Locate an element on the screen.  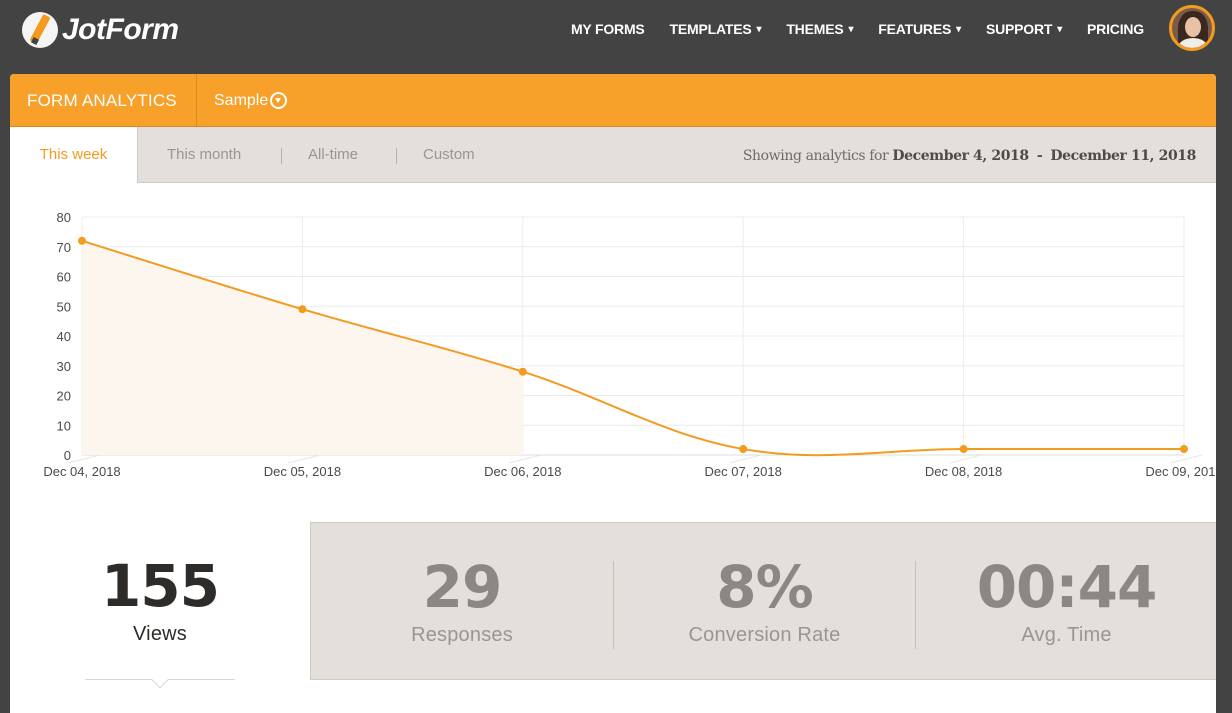
x-tick-label: Dec 04, 2018 is located at coordinates (81, 471).